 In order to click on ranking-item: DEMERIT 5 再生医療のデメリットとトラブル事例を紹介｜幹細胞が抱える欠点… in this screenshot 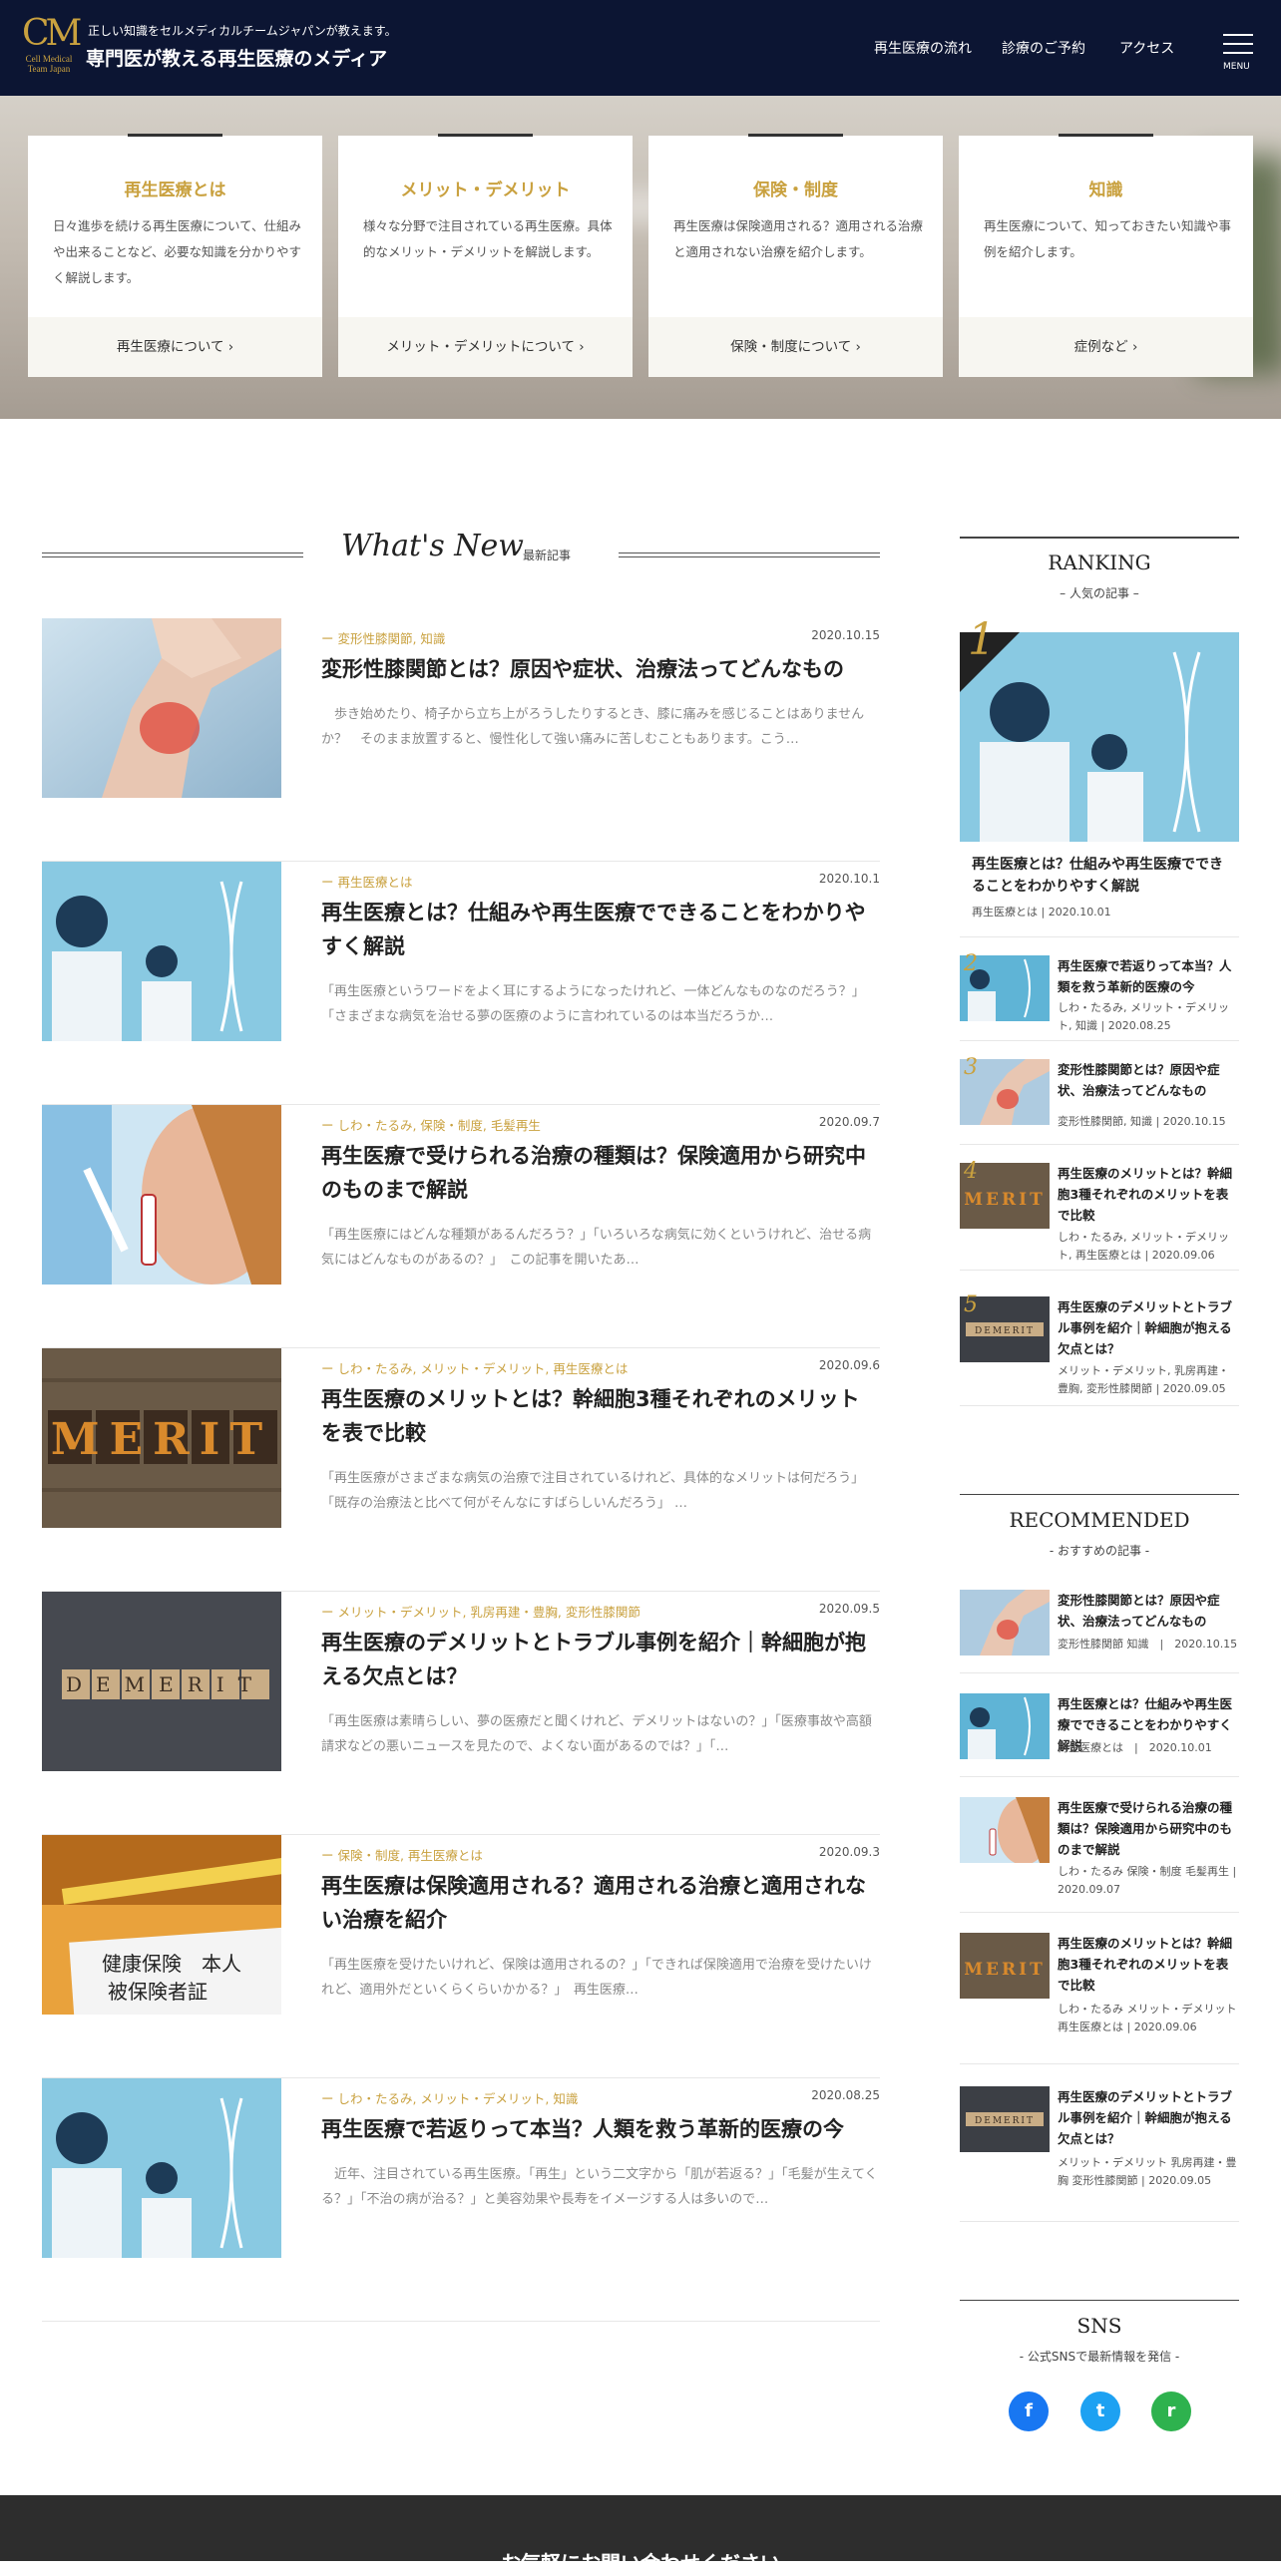, I will do `click(1099, 1349)`.